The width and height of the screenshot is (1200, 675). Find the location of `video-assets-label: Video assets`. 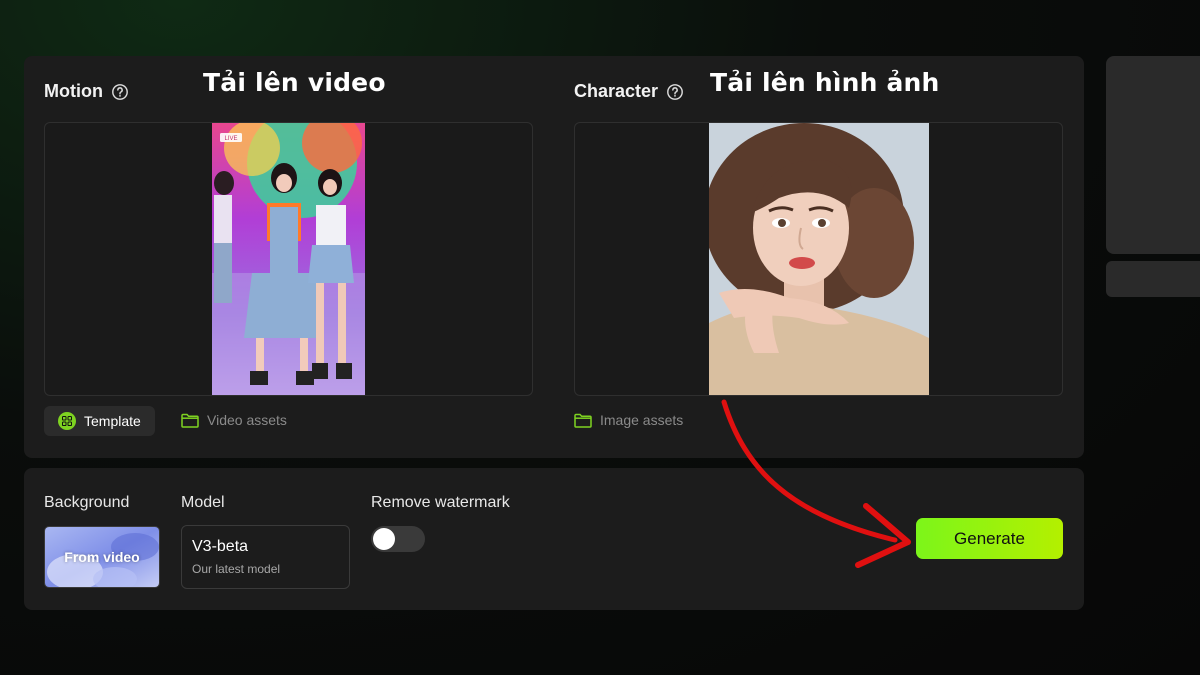

video-assets-label: Video assets is located at coordinates (247, 420).